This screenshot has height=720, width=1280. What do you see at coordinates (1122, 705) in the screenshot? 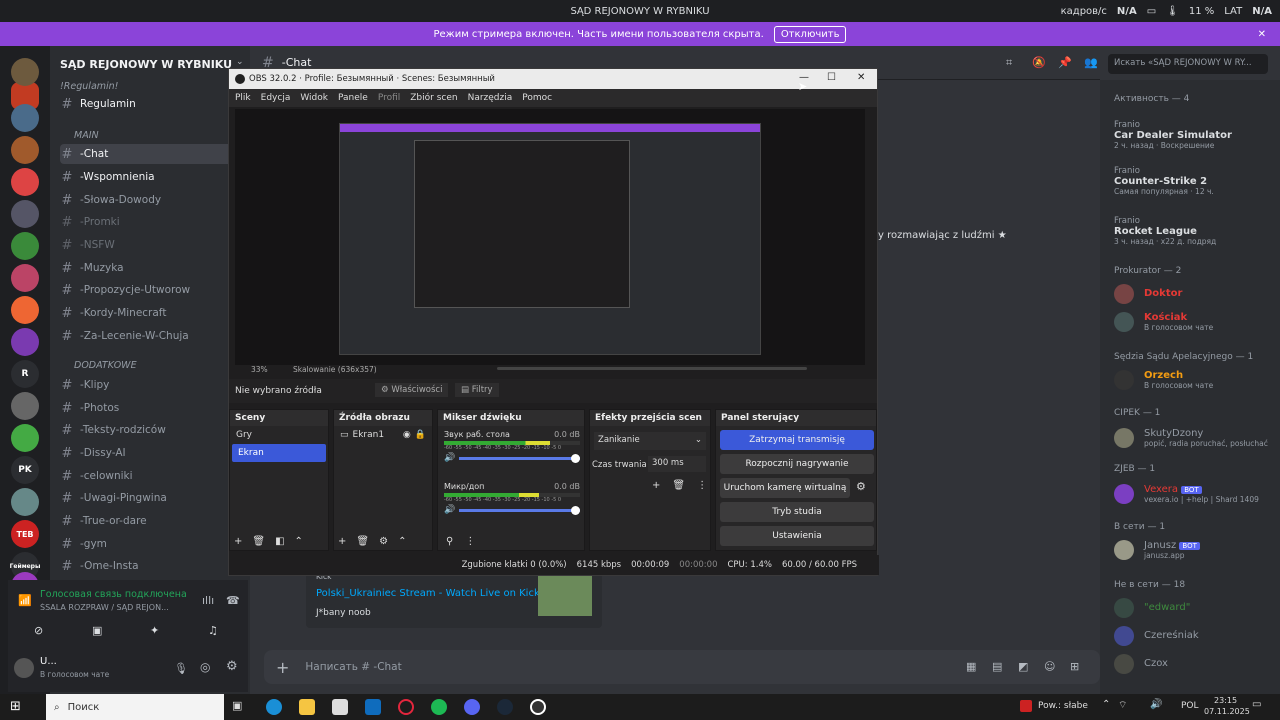
I see `wifi-icon: ⌔` at bounding box center [1122, 705].